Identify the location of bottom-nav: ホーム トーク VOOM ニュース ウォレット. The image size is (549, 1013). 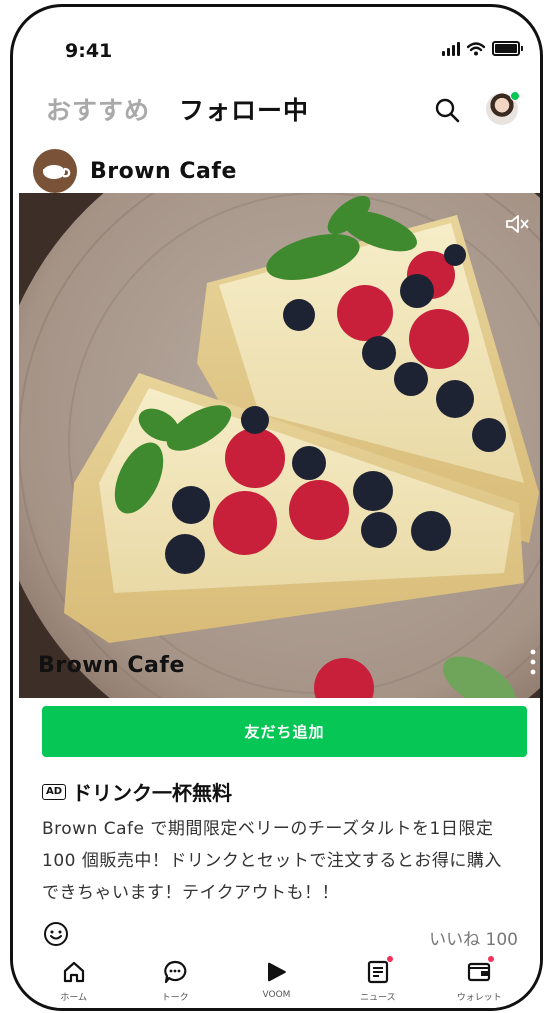
(276, 979).